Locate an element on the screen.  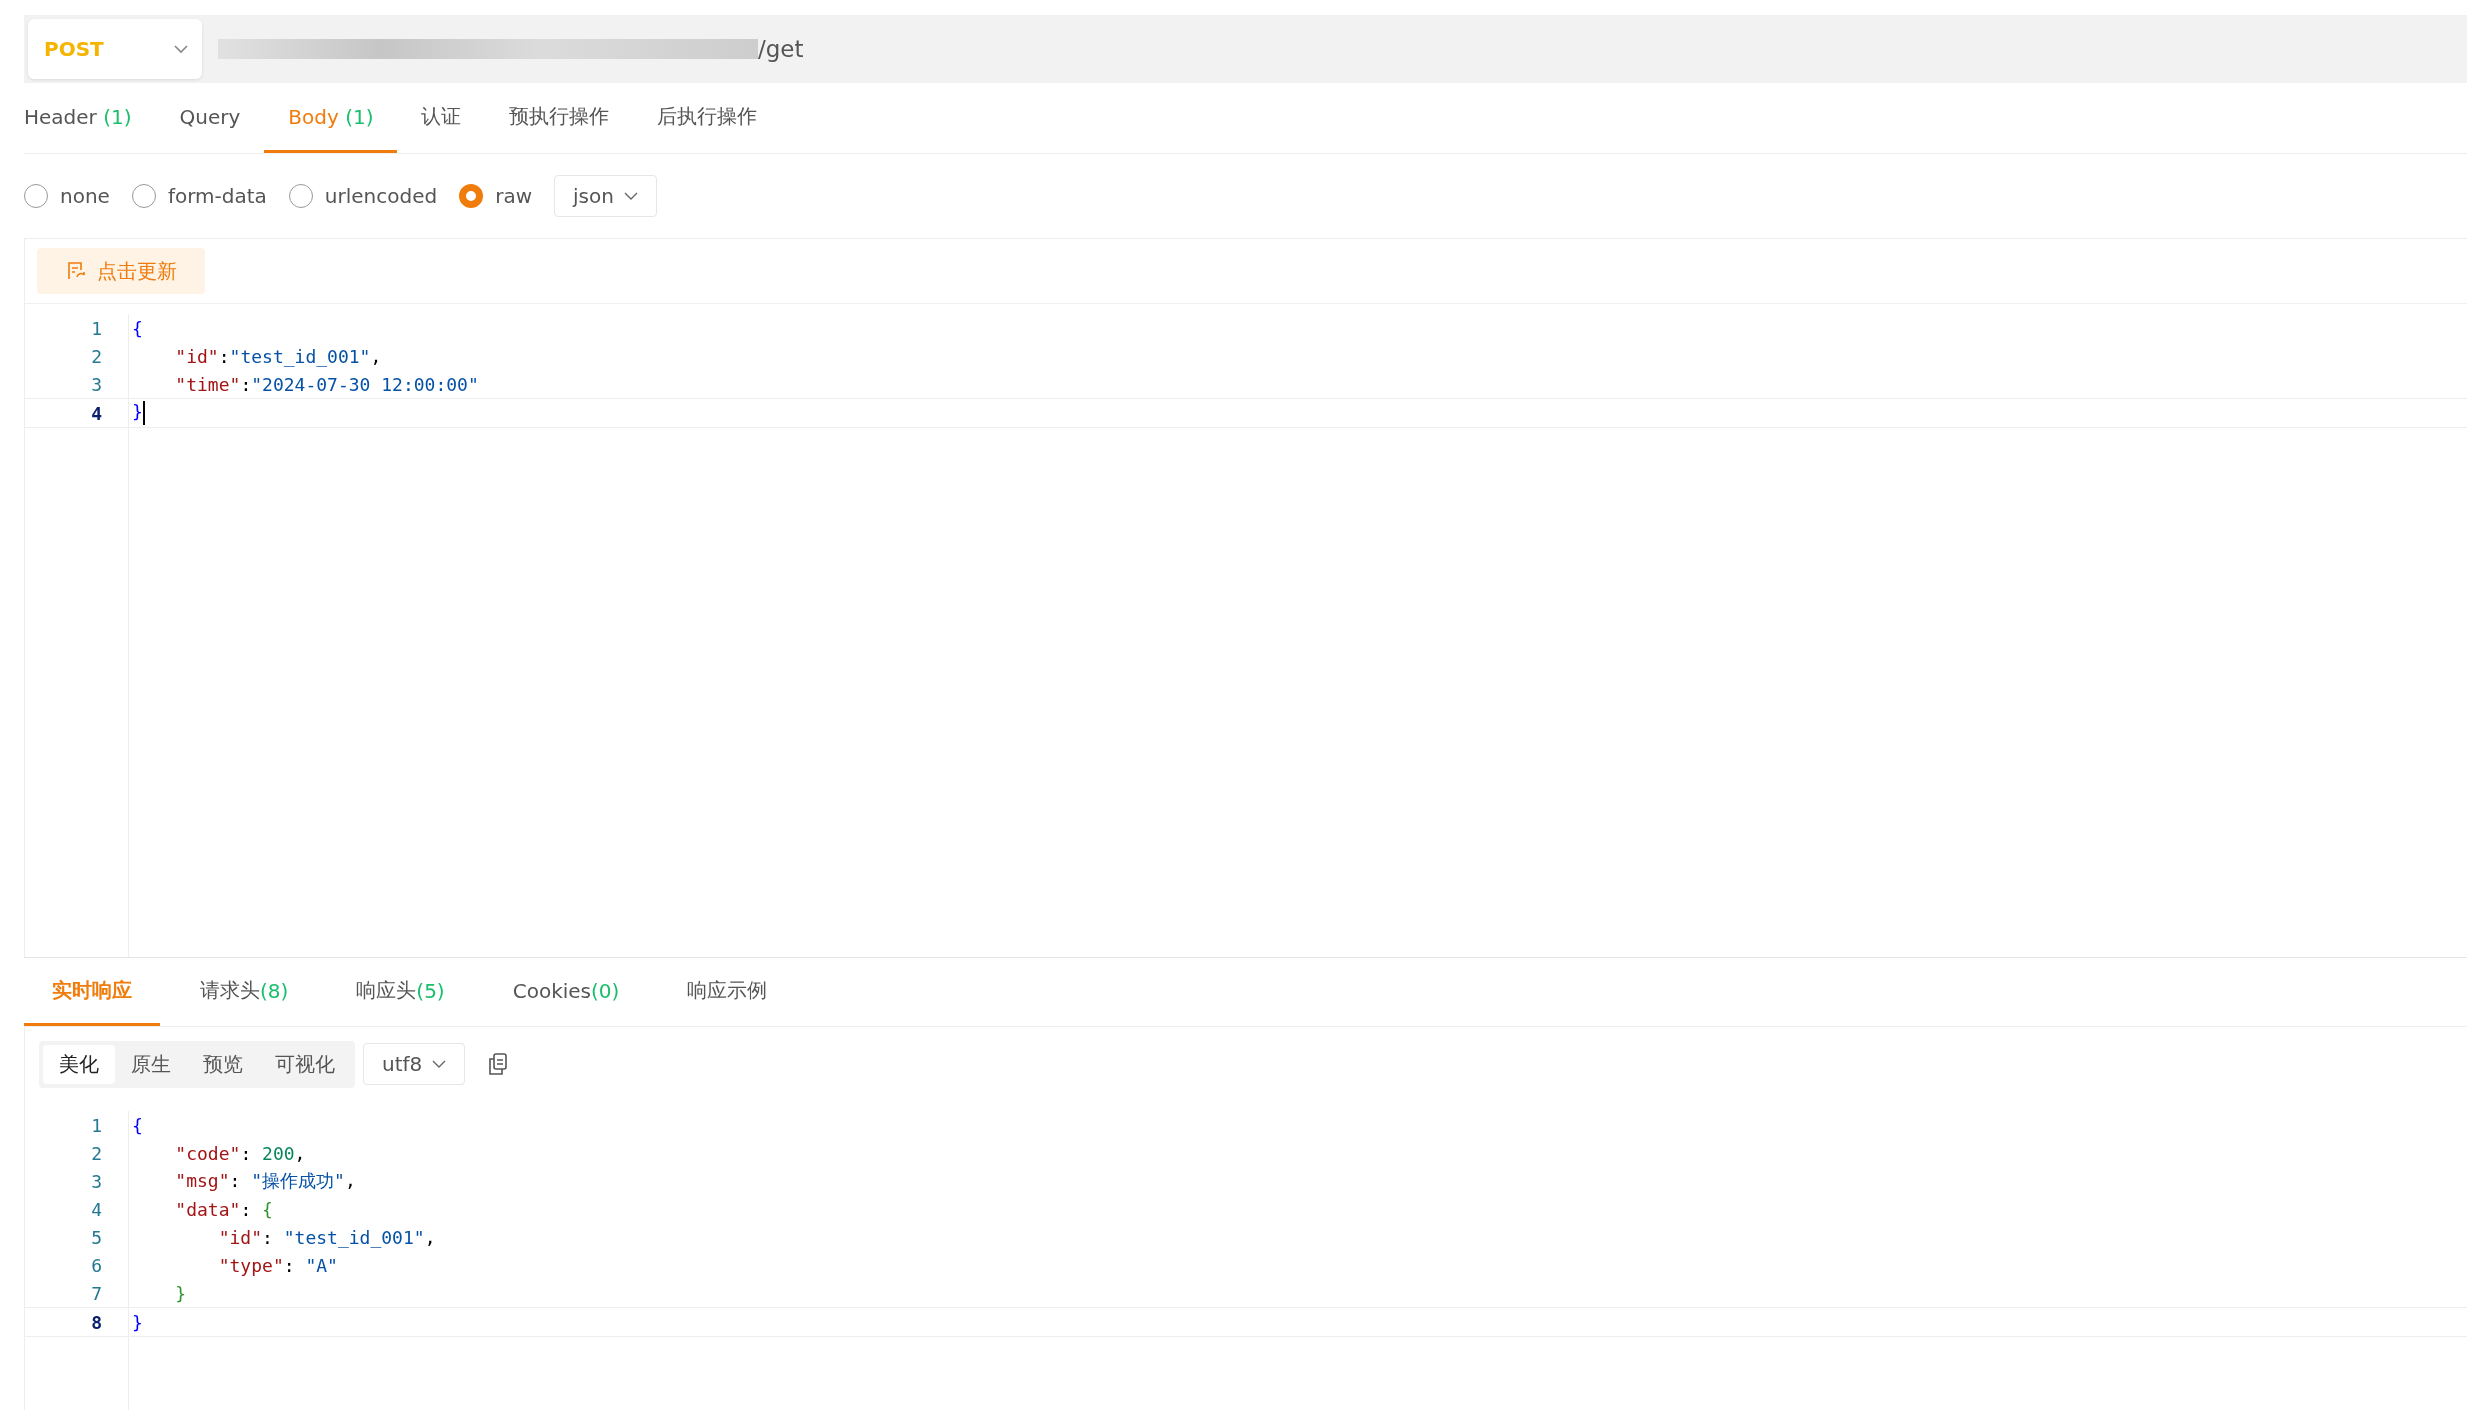
radio-label: none is located at coordinates (85, 196).